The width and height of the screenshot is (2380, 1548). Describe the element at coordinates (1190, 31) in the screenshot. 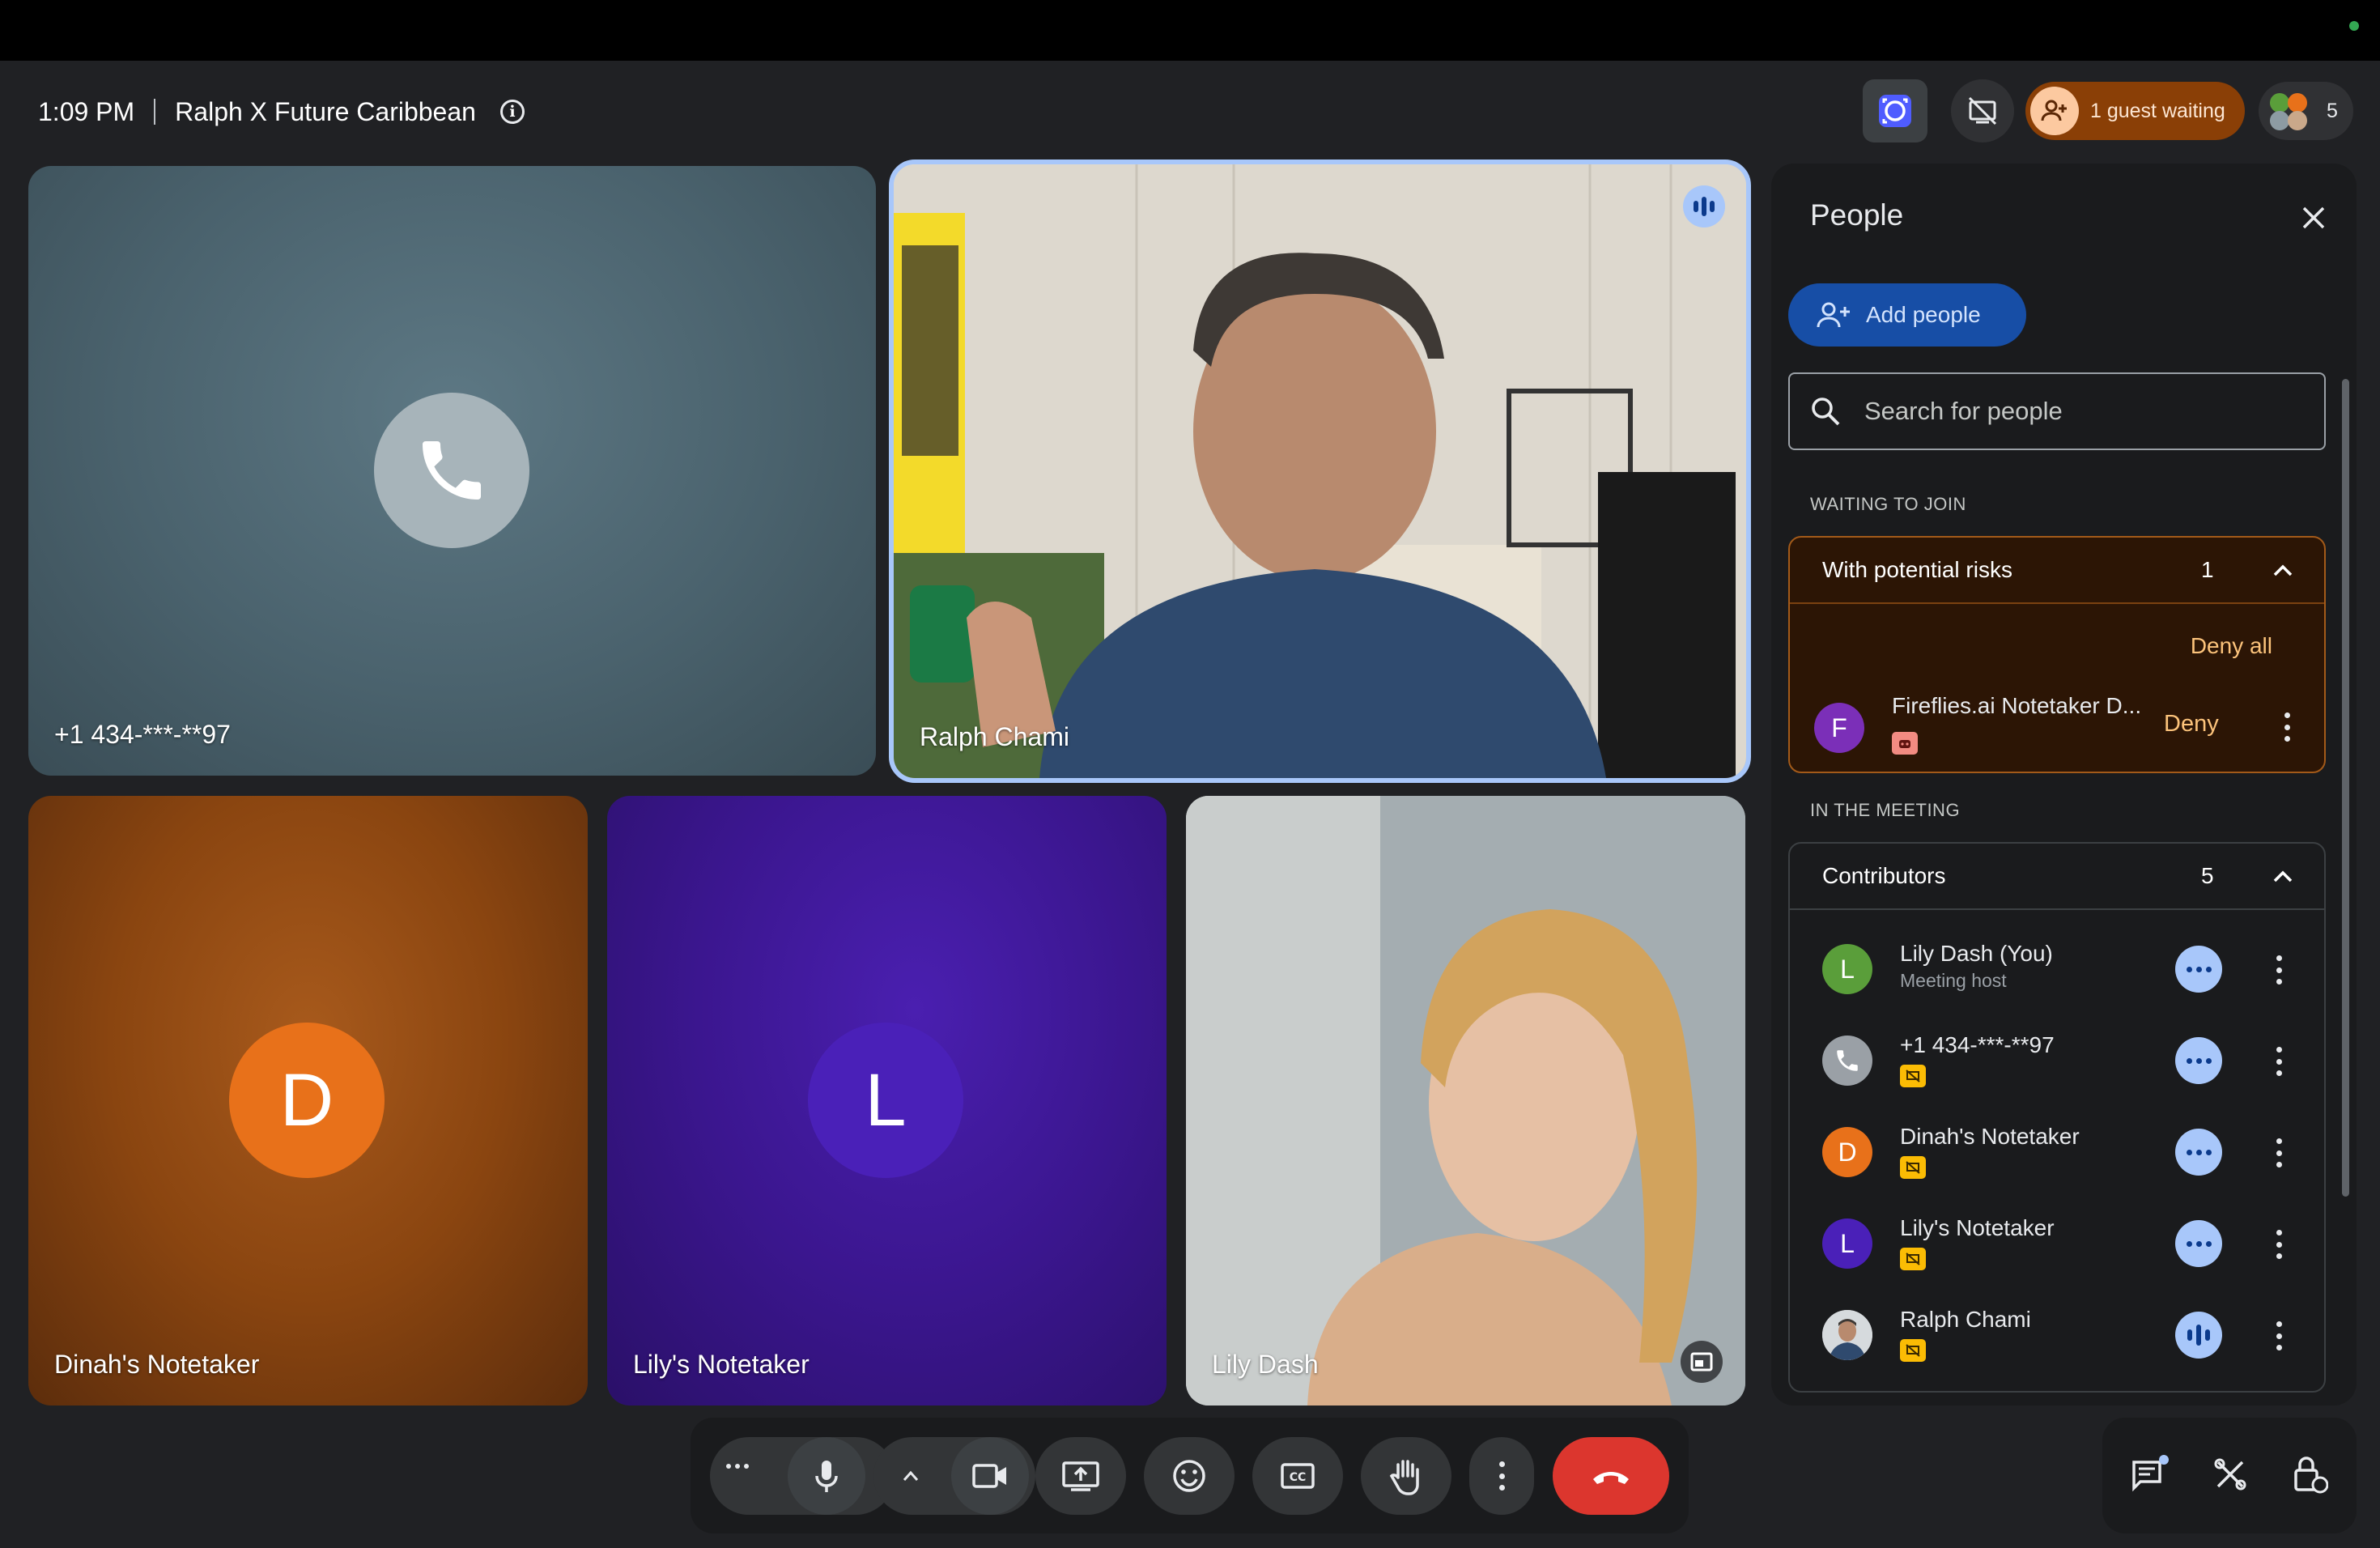

I see `top-strip` at that location.